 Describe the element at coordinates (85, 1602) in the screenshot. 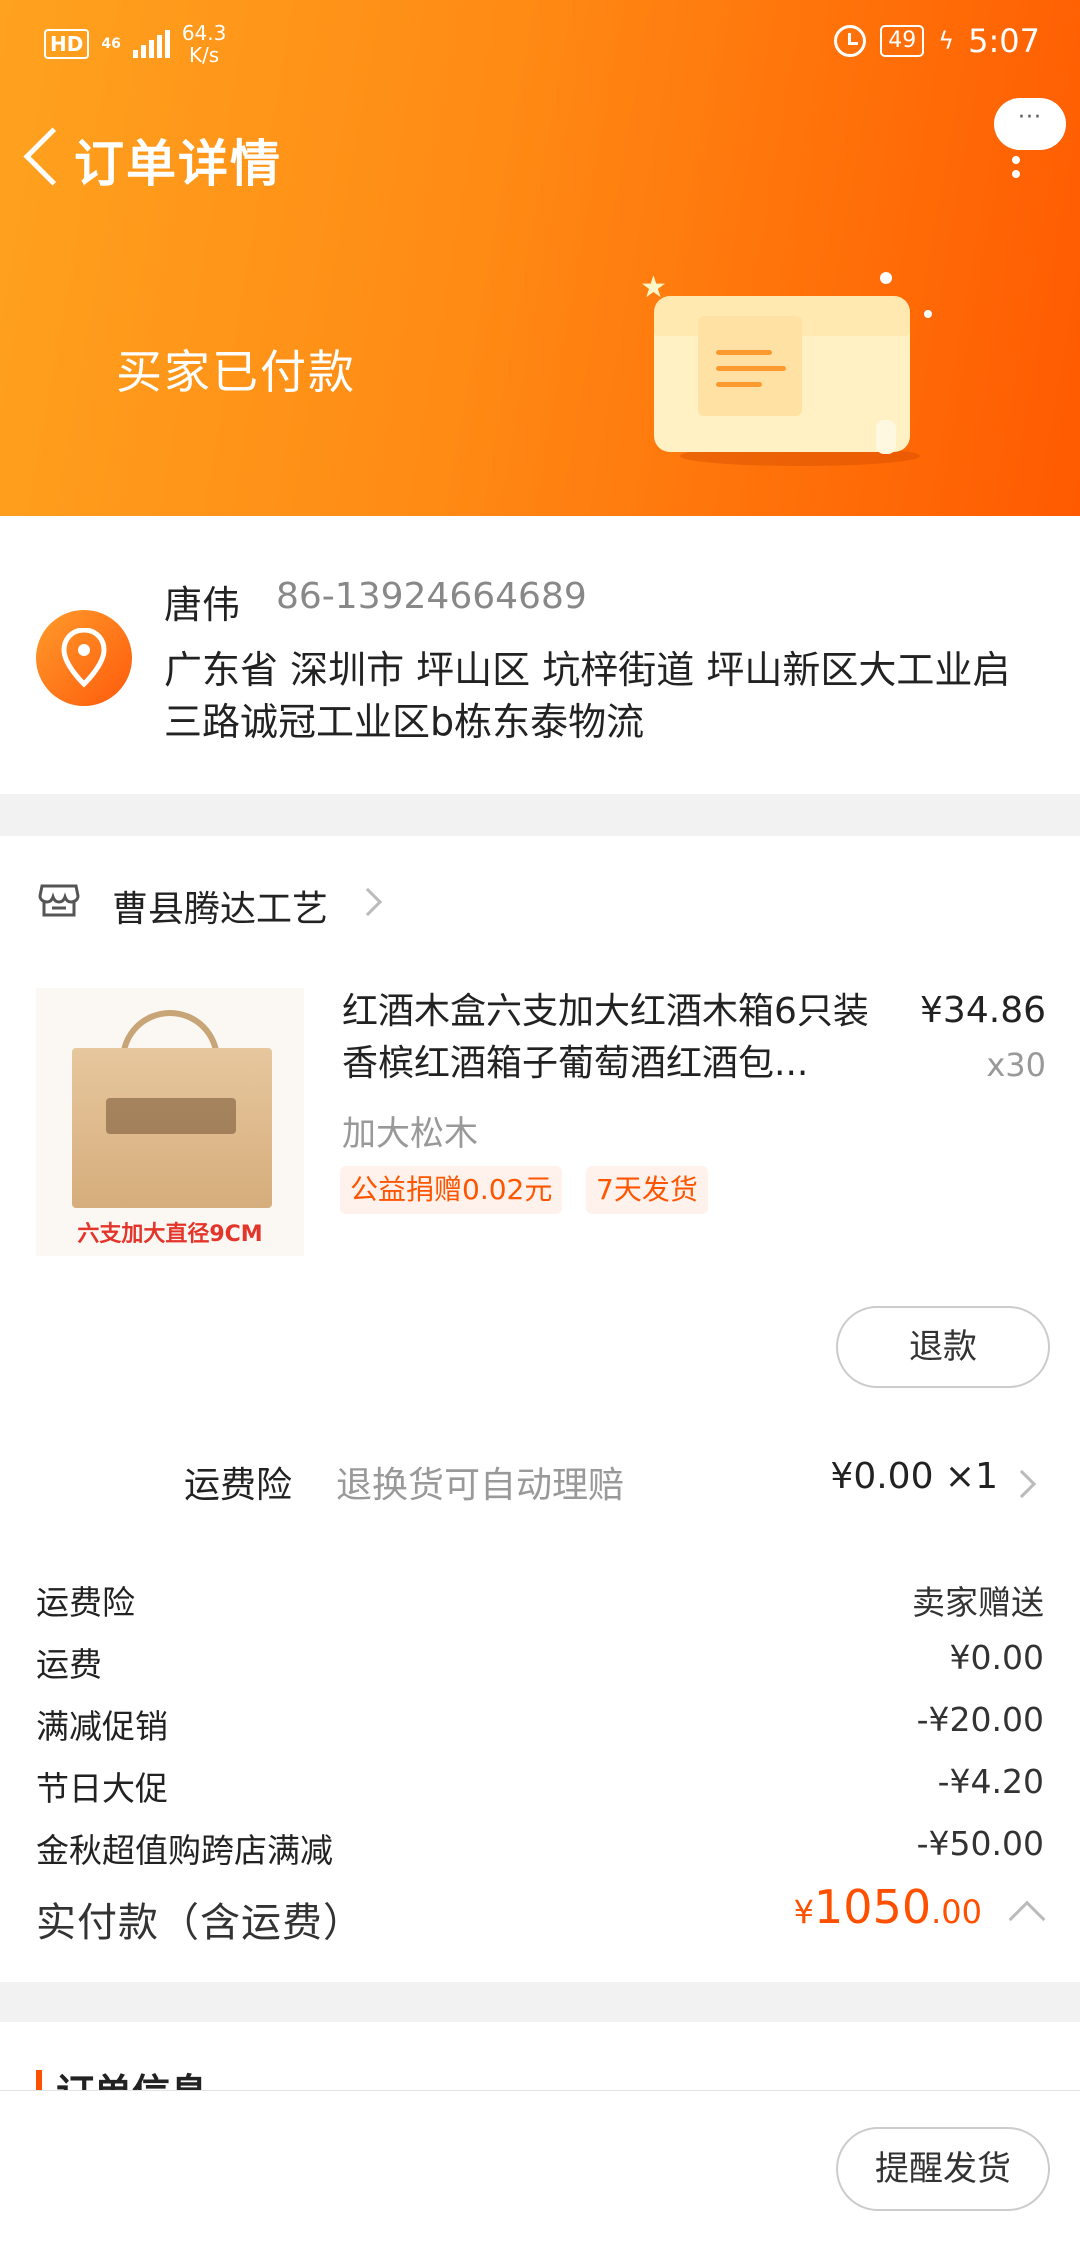

I see `fee-label: 运费险` at that location.